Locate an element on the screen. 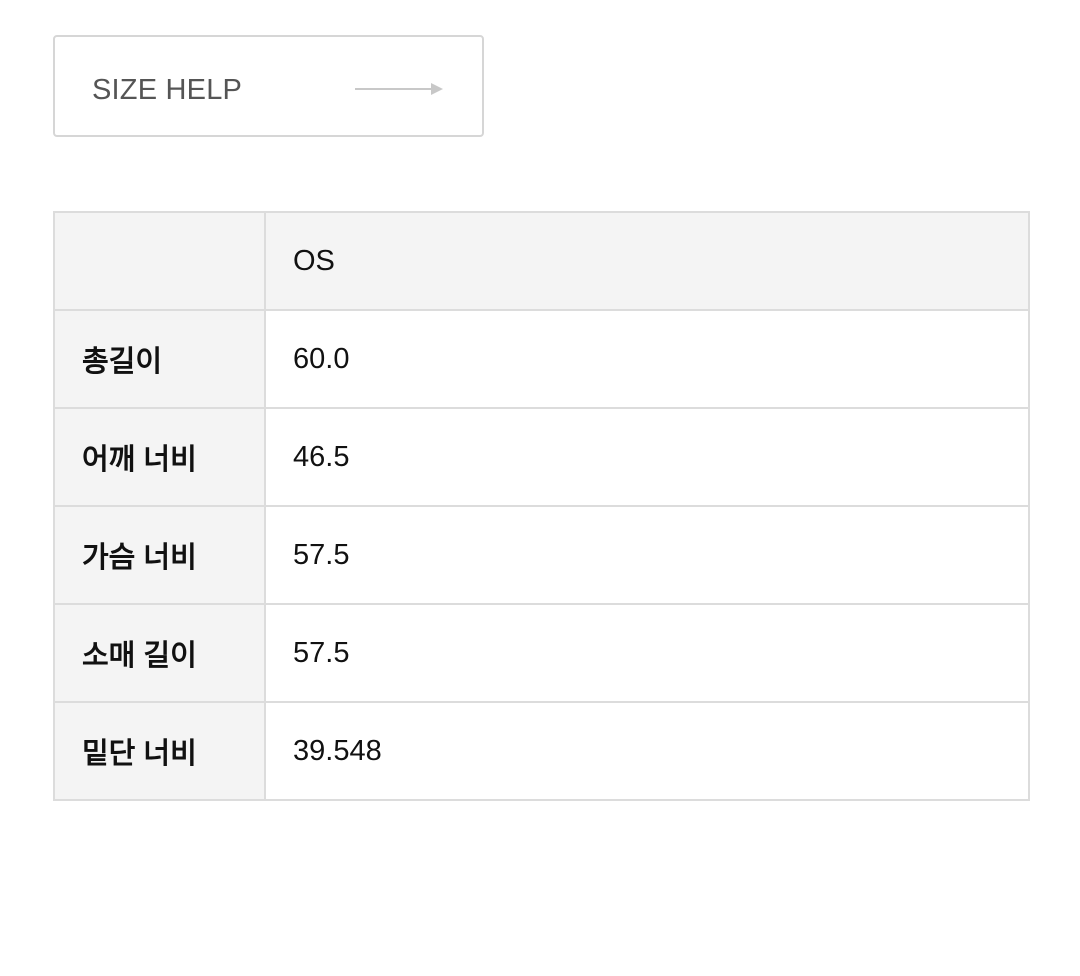 The height and width of the screenshot is (976, 1080). table-row: 어깨 너비 46.5 is located at coordinates (541, 457).